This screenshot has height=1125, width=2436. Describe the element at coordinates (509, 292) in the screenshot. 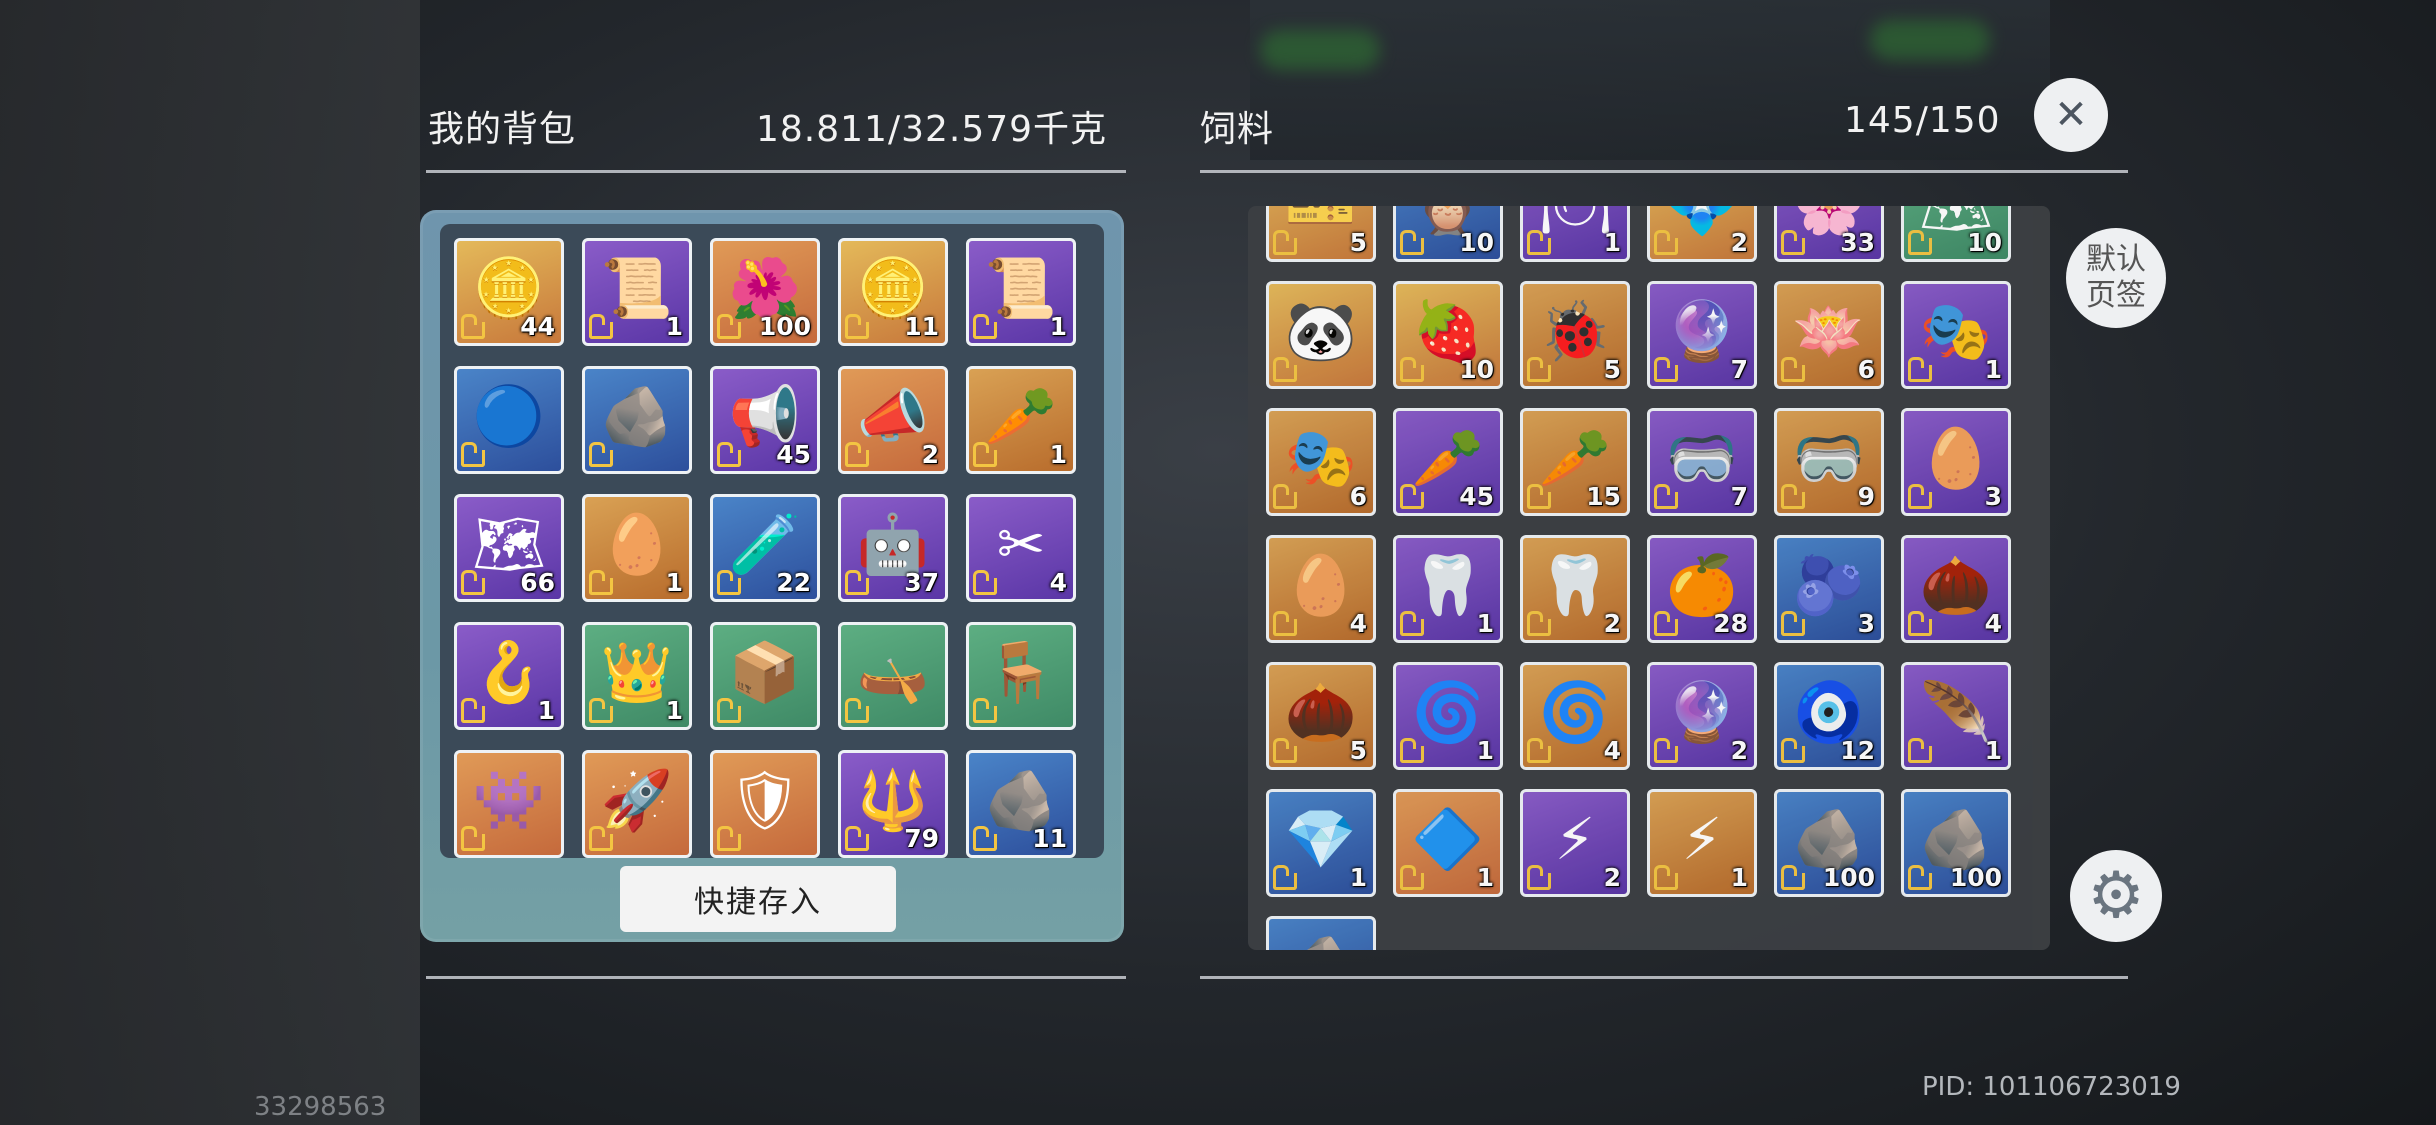

I see `item-slot: 🪙 44` at that location.